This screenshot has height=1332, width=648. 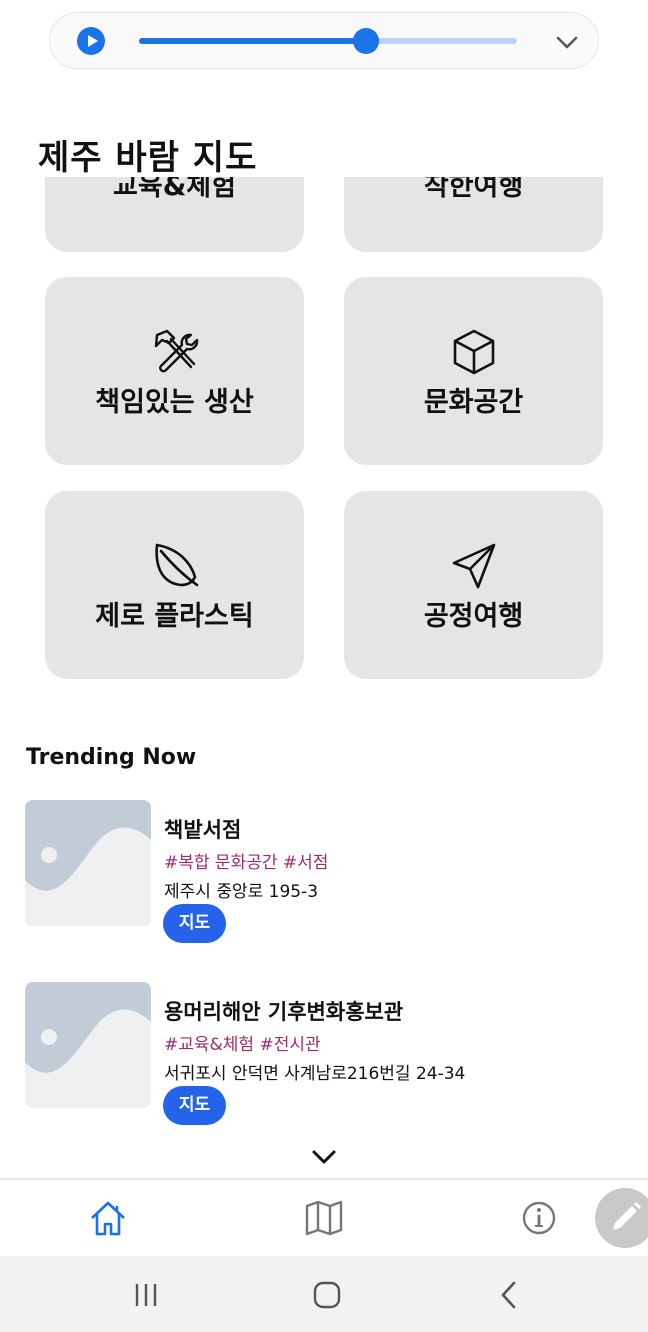 What do you see at coordinates (365, 41) in the screenshot?
I see `slider-thumb` at bounding box center [365, 41].